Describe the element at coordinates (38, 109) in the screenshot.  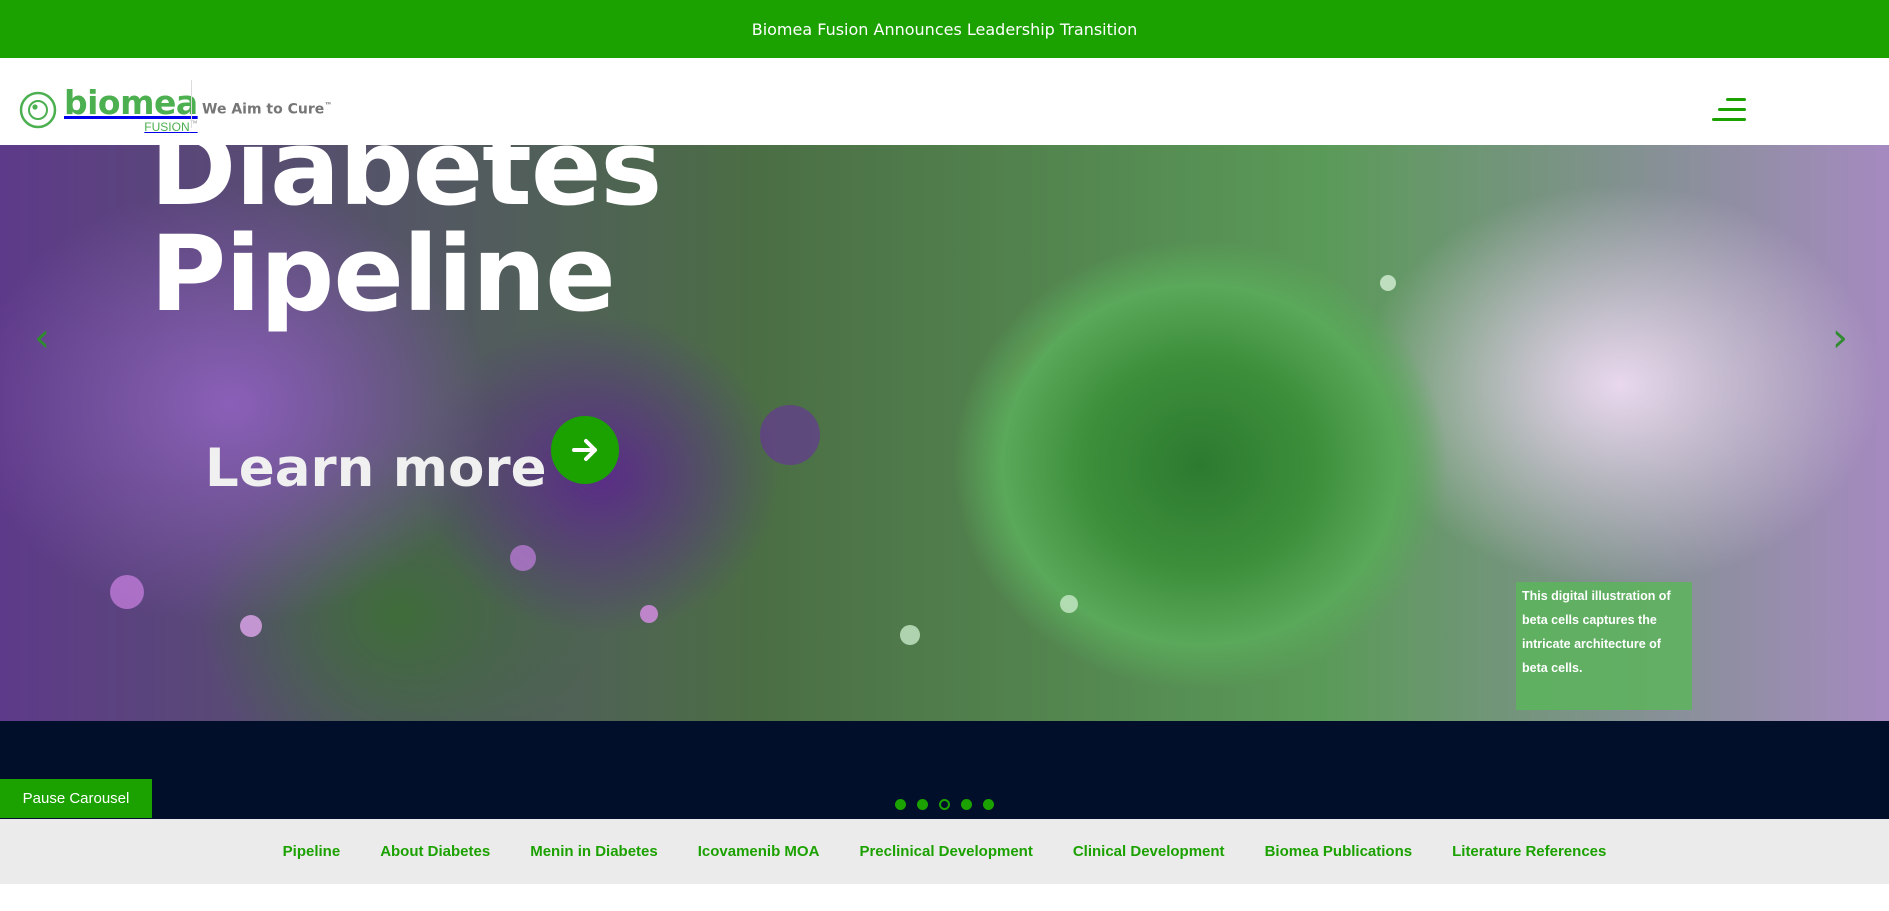
I see `biomea-logo-icon` at that location.